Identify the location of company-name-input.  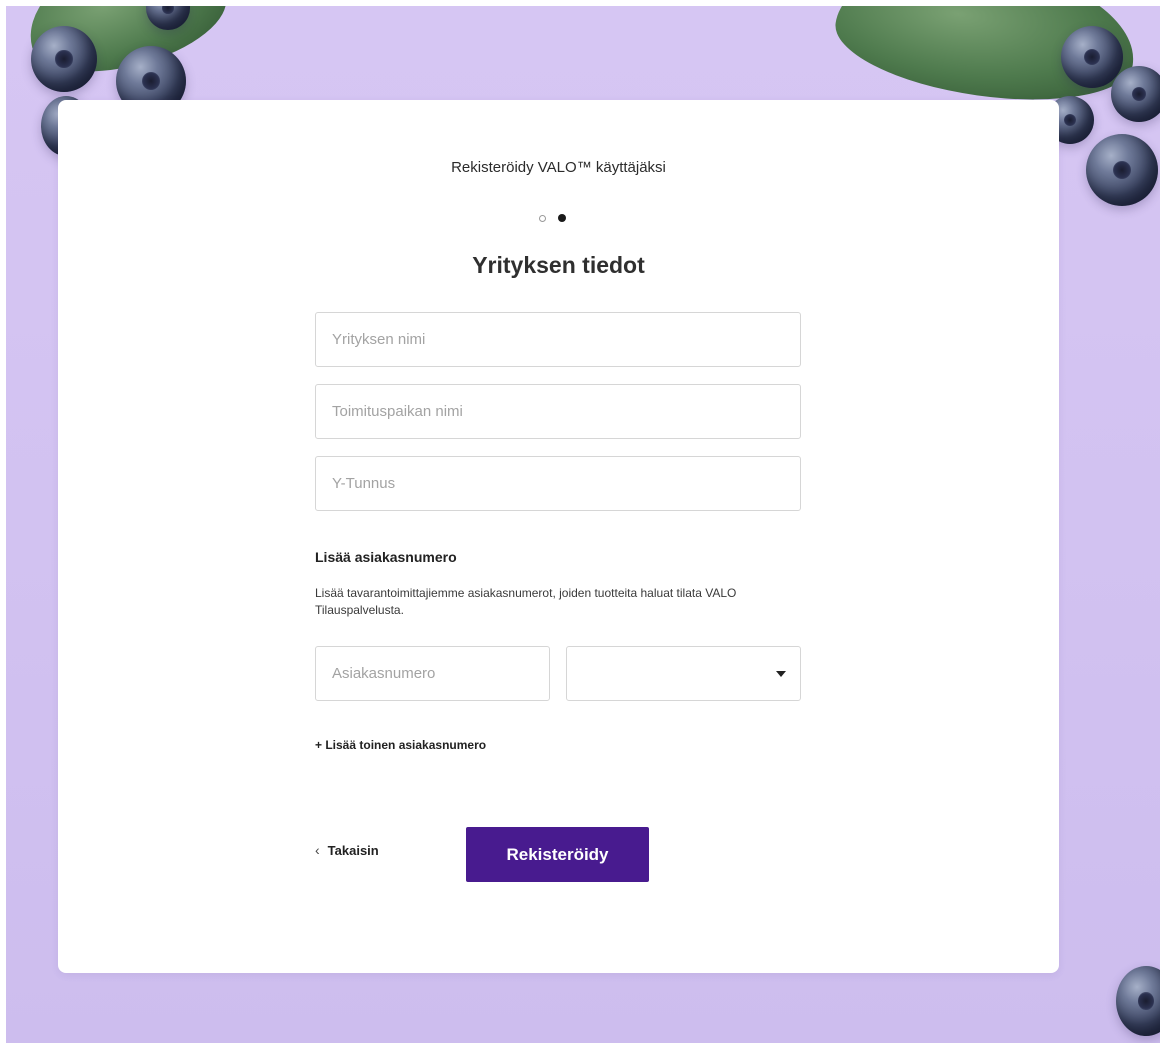
(558, 339).